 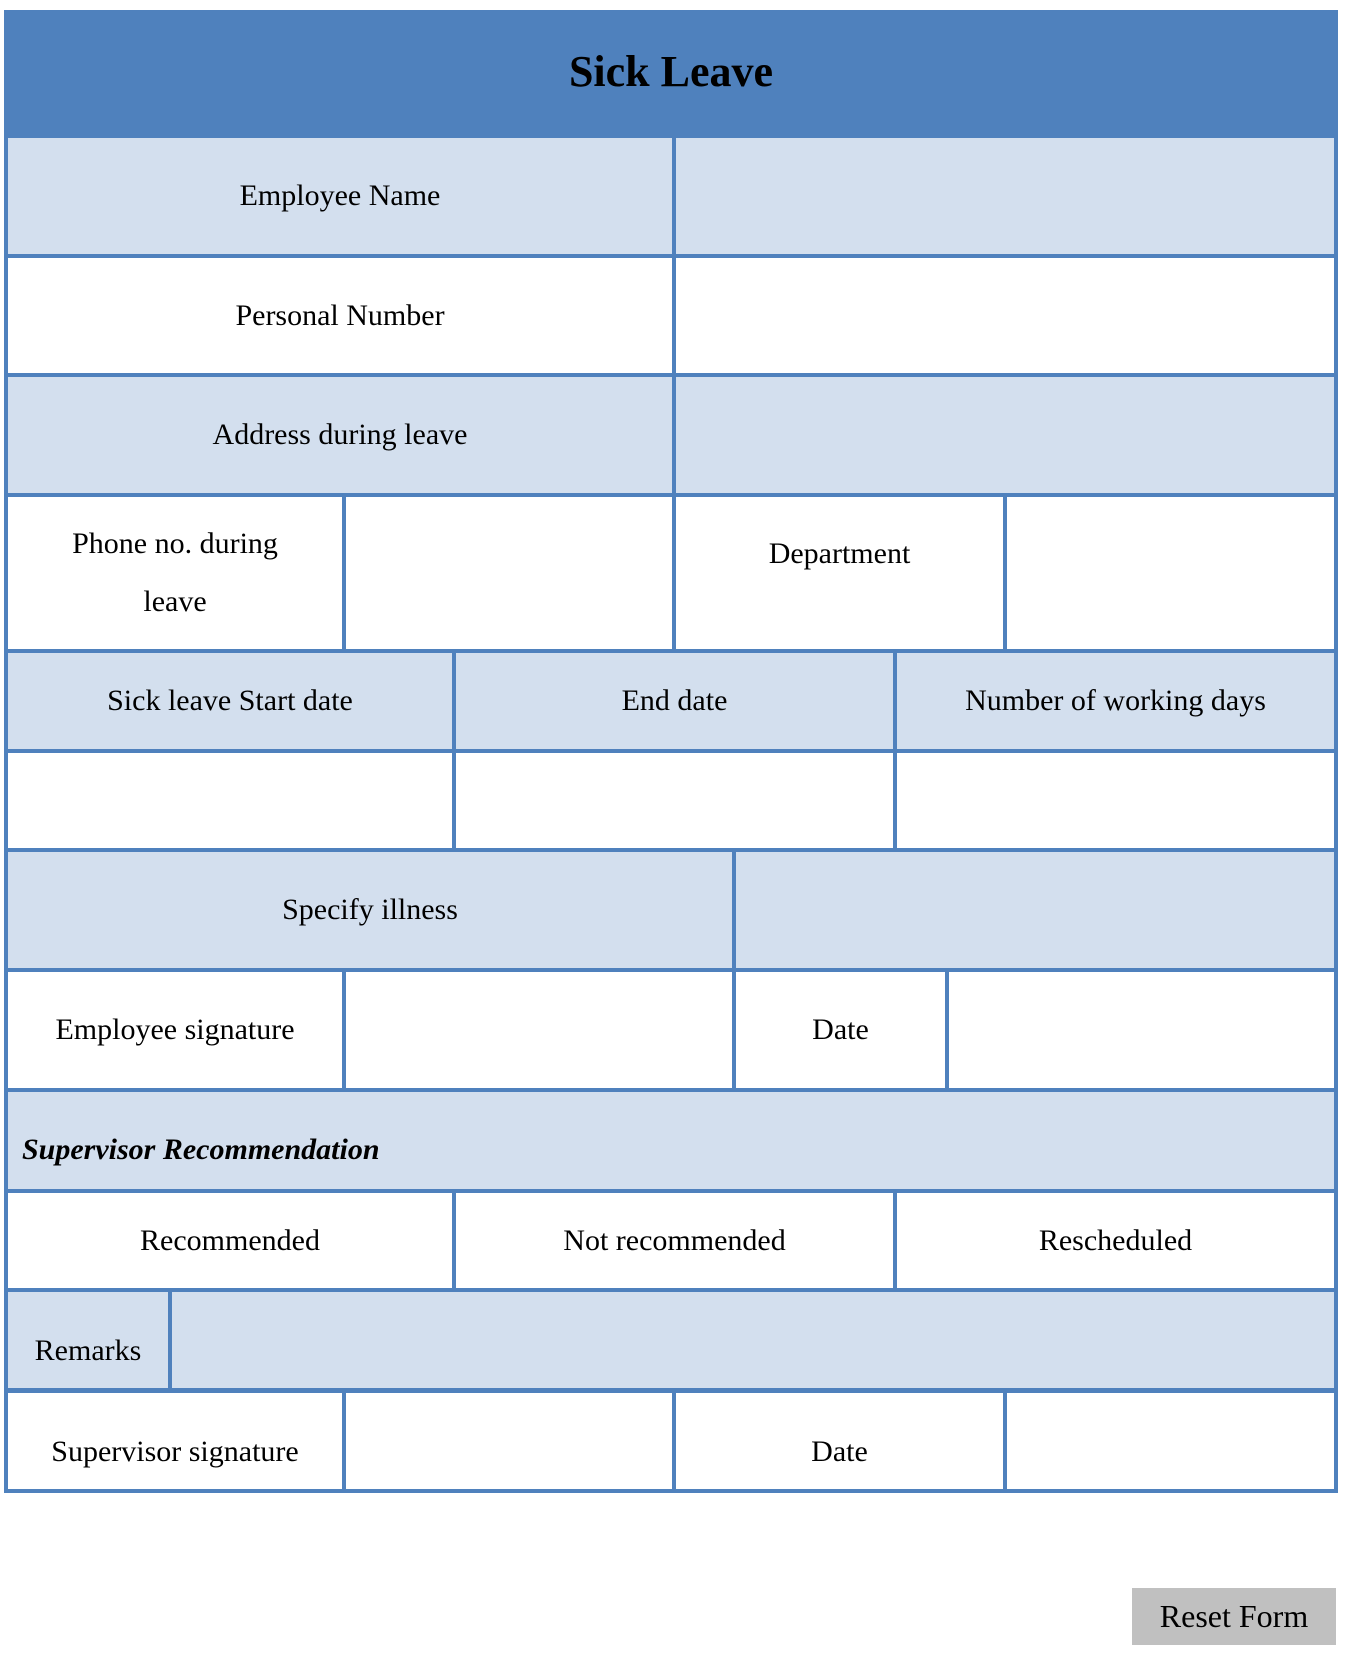 I want to click on personal-number-field, so click(x=1005, y=315).